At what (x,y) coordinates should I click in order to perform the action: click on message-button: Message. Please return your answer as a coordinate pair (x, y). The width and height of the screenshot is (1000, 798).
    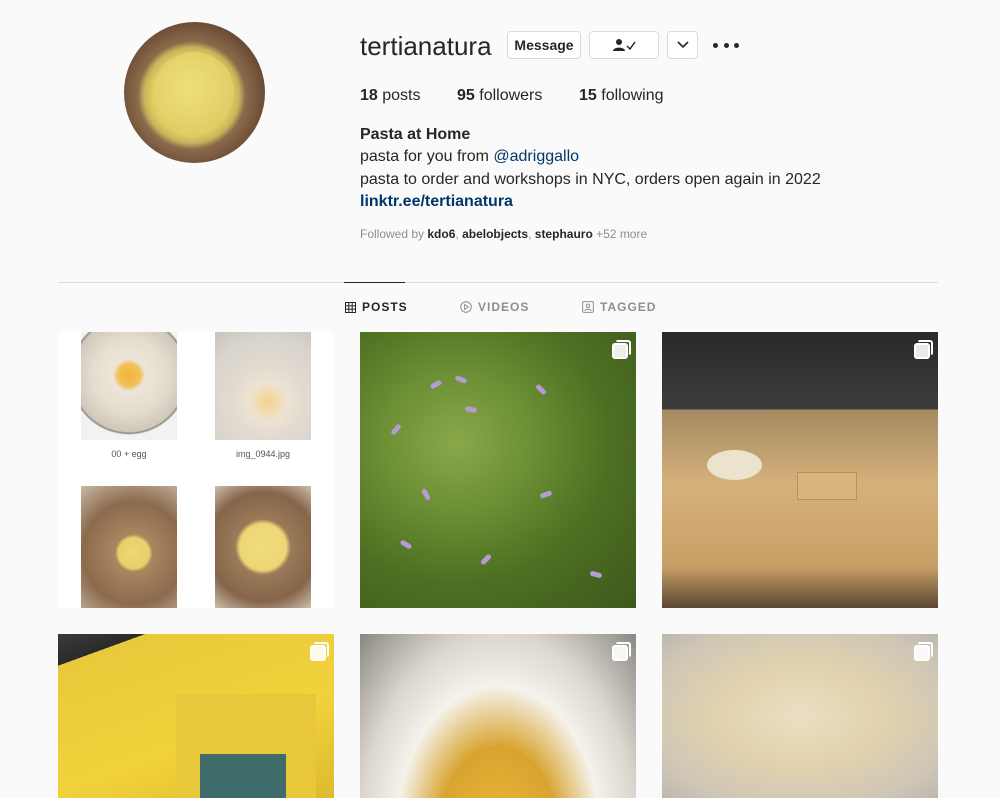
    Looking at the image, I should click on (544, 45).